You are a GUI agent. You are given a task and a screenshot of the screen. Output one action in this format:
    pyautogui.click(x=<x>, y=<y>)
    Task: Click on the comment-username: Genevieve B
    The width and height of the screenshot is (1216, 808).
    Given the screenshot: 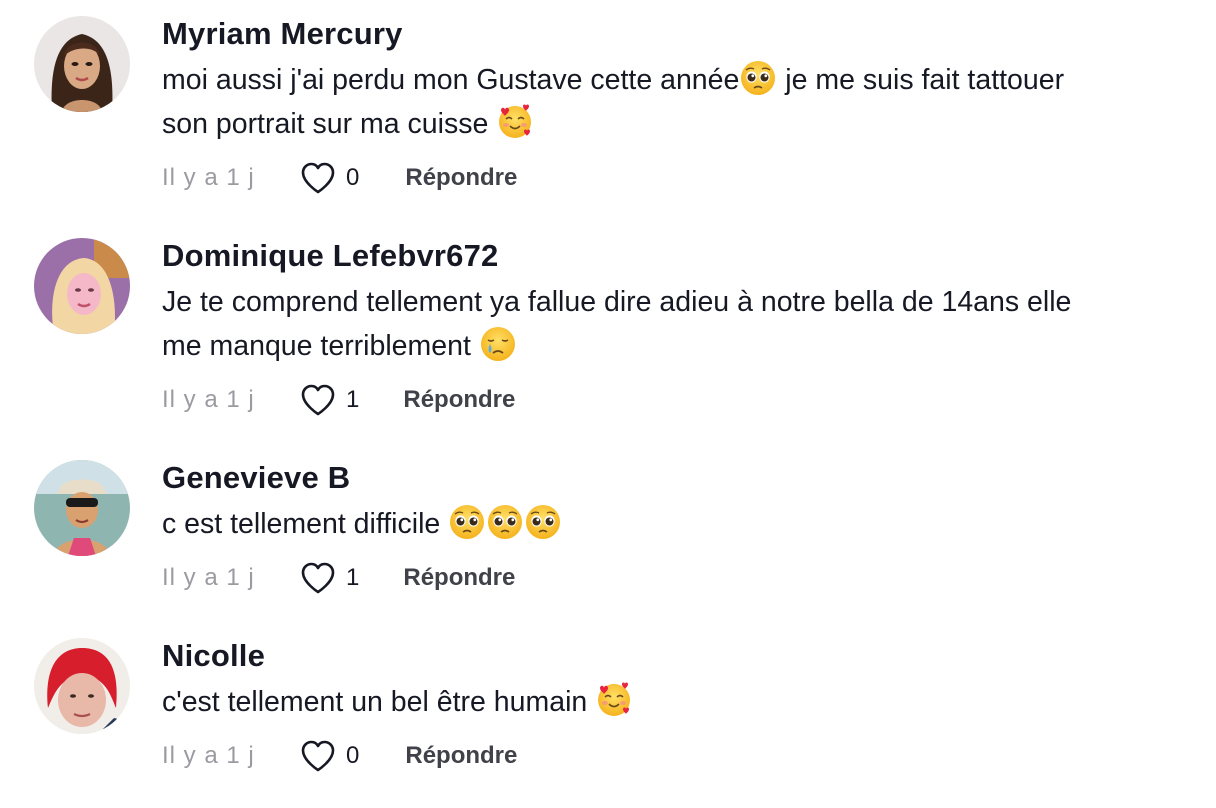 What is the action you would take?
    pyautogui.click(x=674, y=478)
    